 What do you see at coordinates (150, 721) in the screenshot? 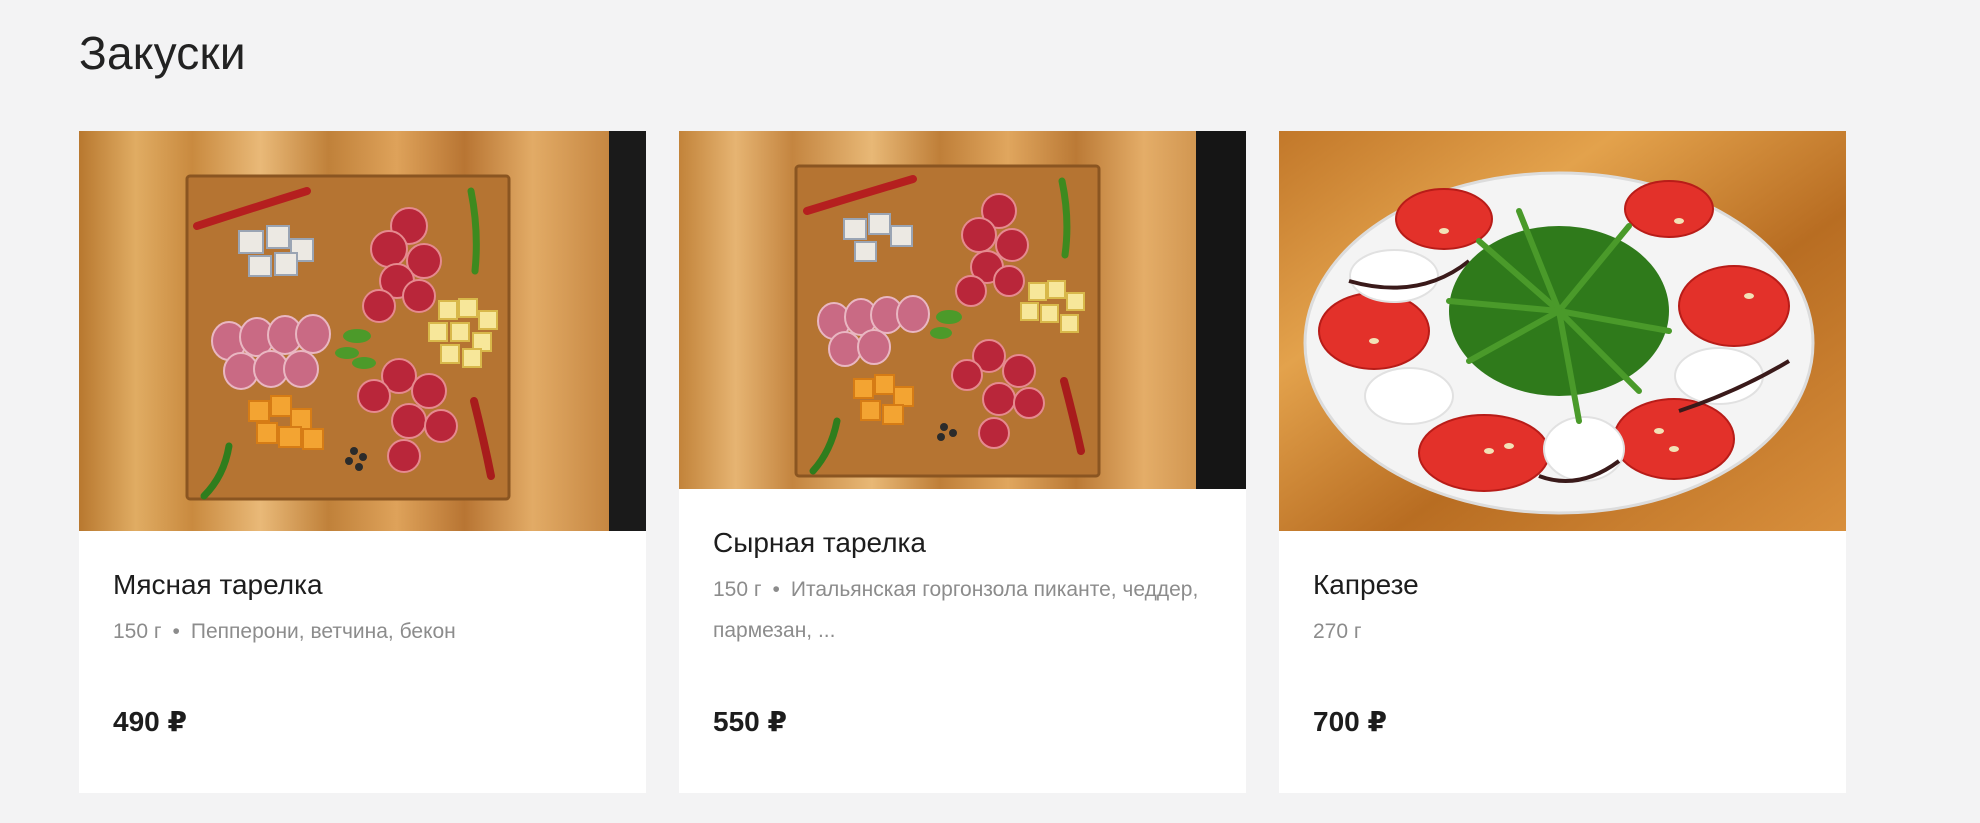
I see `dish-price: 490 ₽` at bounding box center [150, 721].